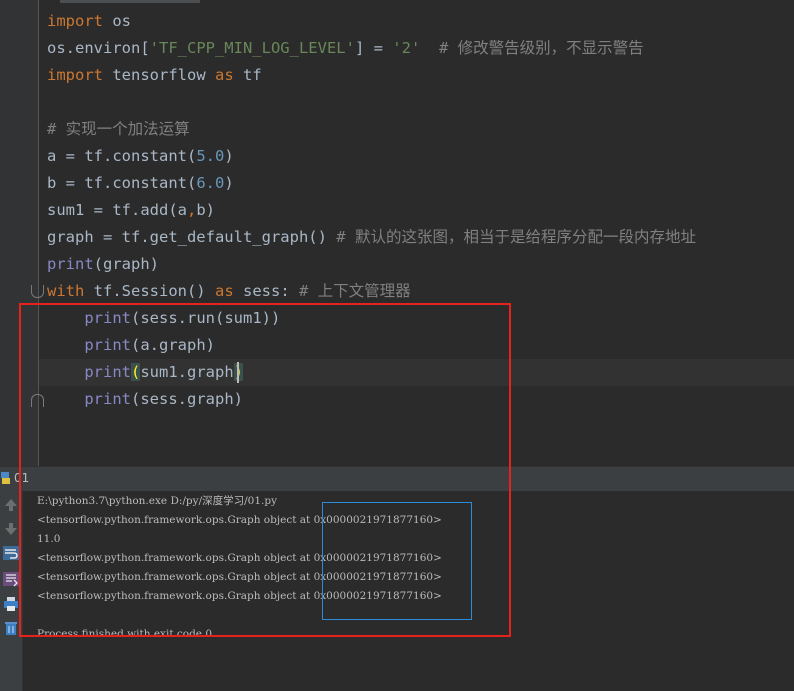 The width and height of the screenshot is (794, 691). Describe the element at coordinates (516, 237) in the screenshot. I see `code-token: # 默认的这张图，相当于是给程序分配一段内存地址` at that location.